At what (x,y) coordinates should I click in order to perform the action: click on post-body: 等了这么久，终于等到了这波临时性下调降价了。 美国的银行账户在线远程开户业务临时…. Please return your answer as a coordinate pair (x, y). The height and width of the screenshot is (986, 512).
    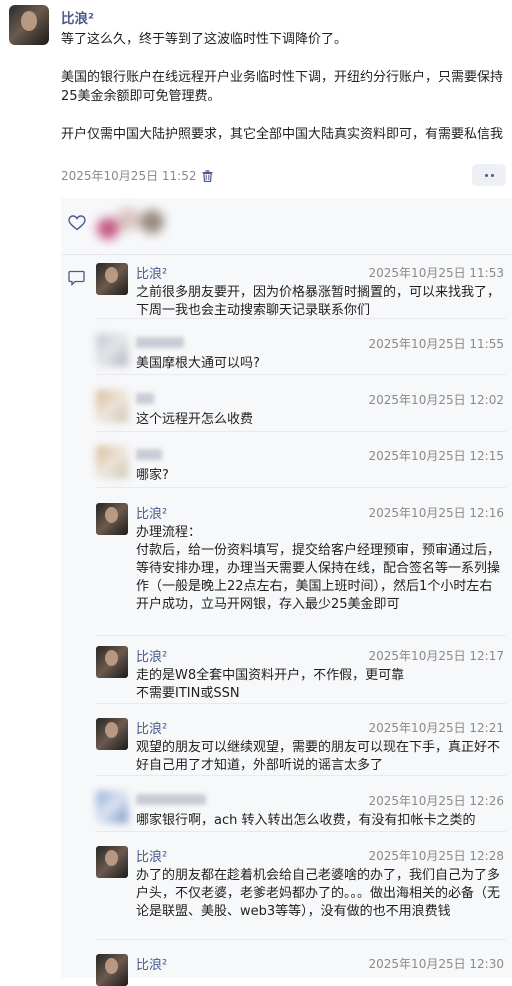
    Looking at the image, I should click on (284, 96).